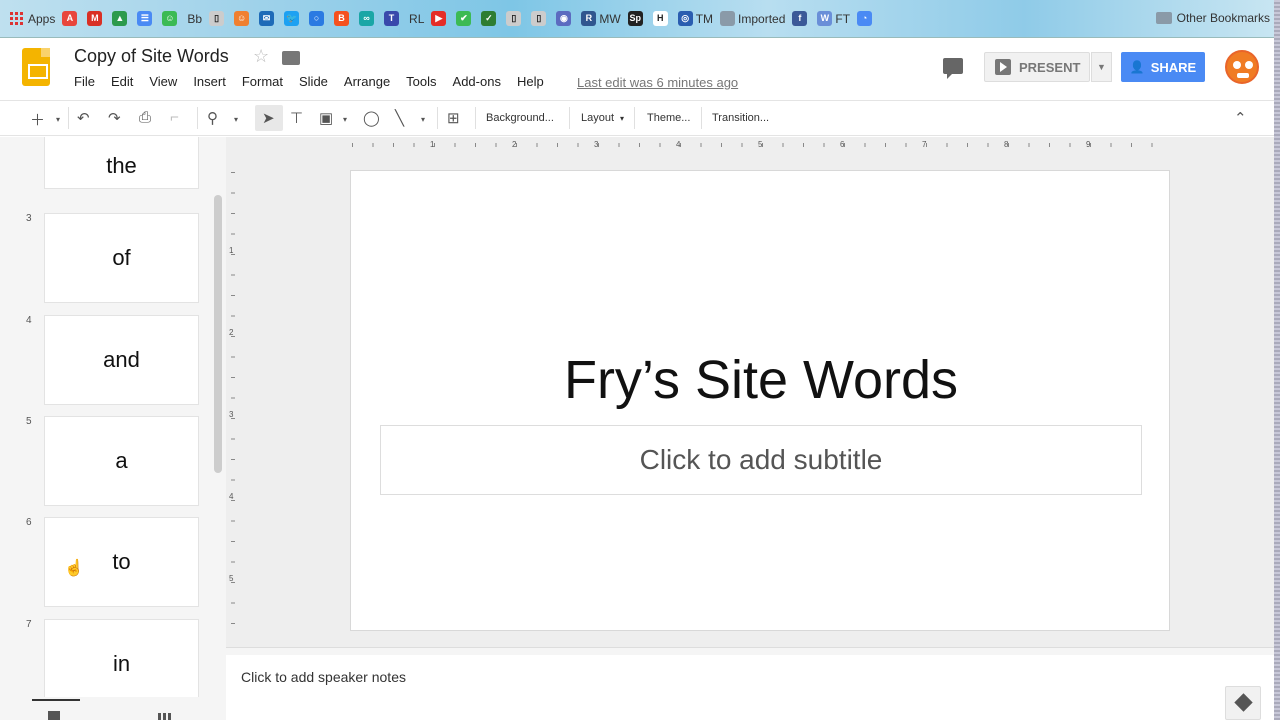 Image resolution: width=1280 pixels, height=720 pixels. I want to click on bookmark-item: ▶, so click(440, 18).